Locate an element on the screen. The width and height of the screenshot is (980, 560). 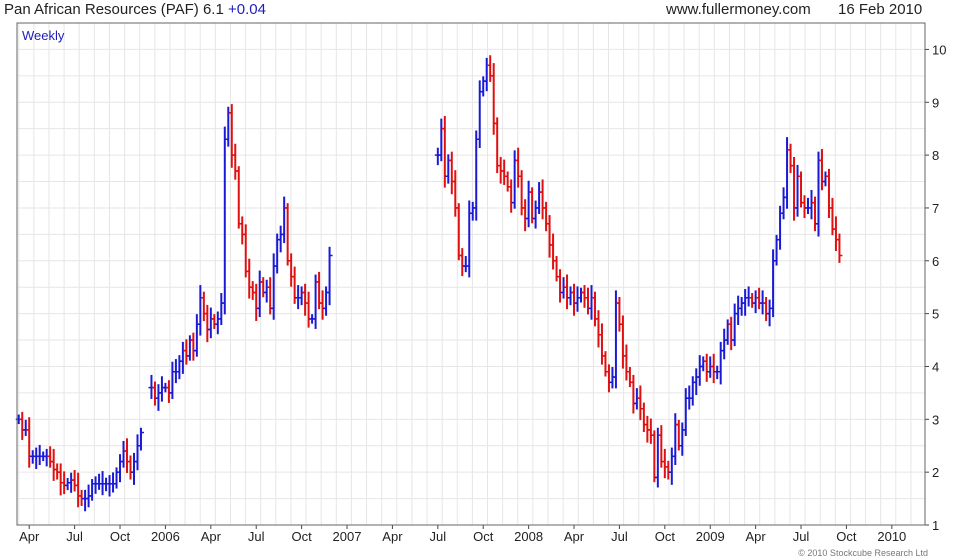
x-tick-label: 2007 is located at coordinates (347, 536).